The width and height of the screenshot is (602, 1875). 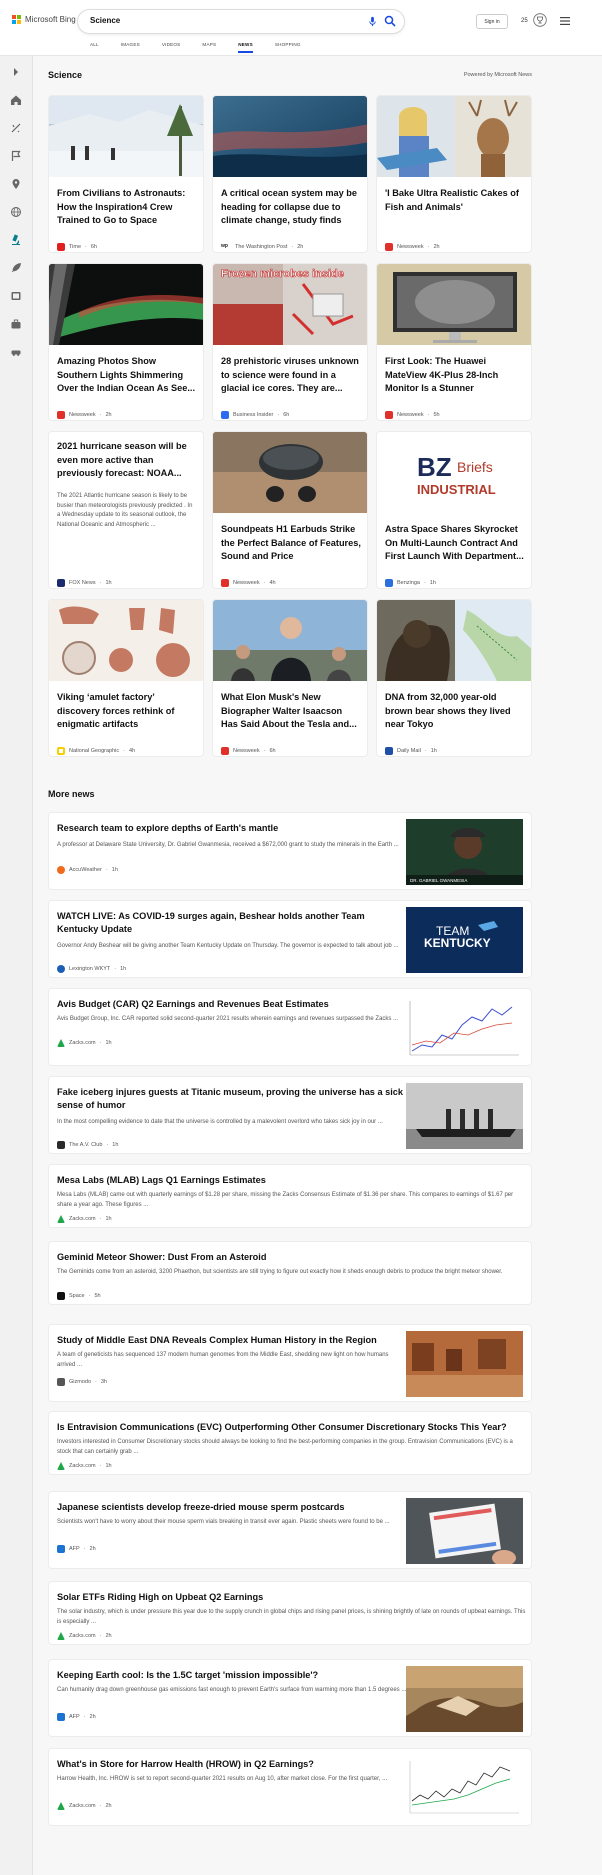 What do you see at coordinates (130, 44) in the screenshot?
I see `tab-images: IMAGES` at bounding box center [130, 44].